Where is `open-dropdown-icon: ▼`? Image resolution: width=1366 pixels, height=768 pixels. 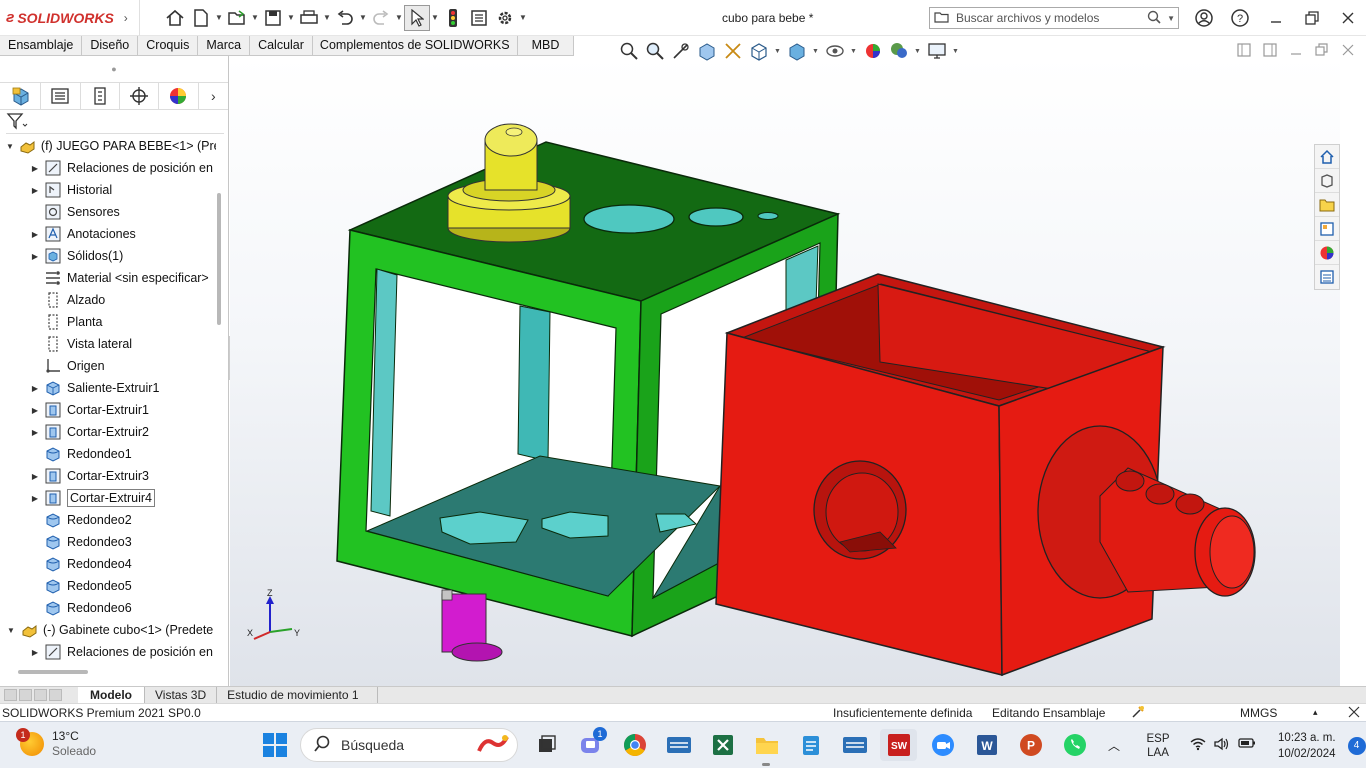
open-dropdown-icon: ▼ is located at coordinates (255, 17).